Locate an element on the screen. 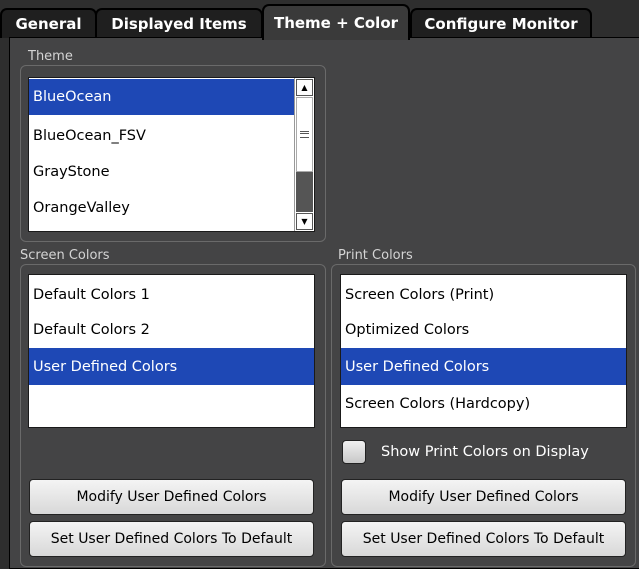  list-item: Optimized Colors is located at coordinates (483, 330).